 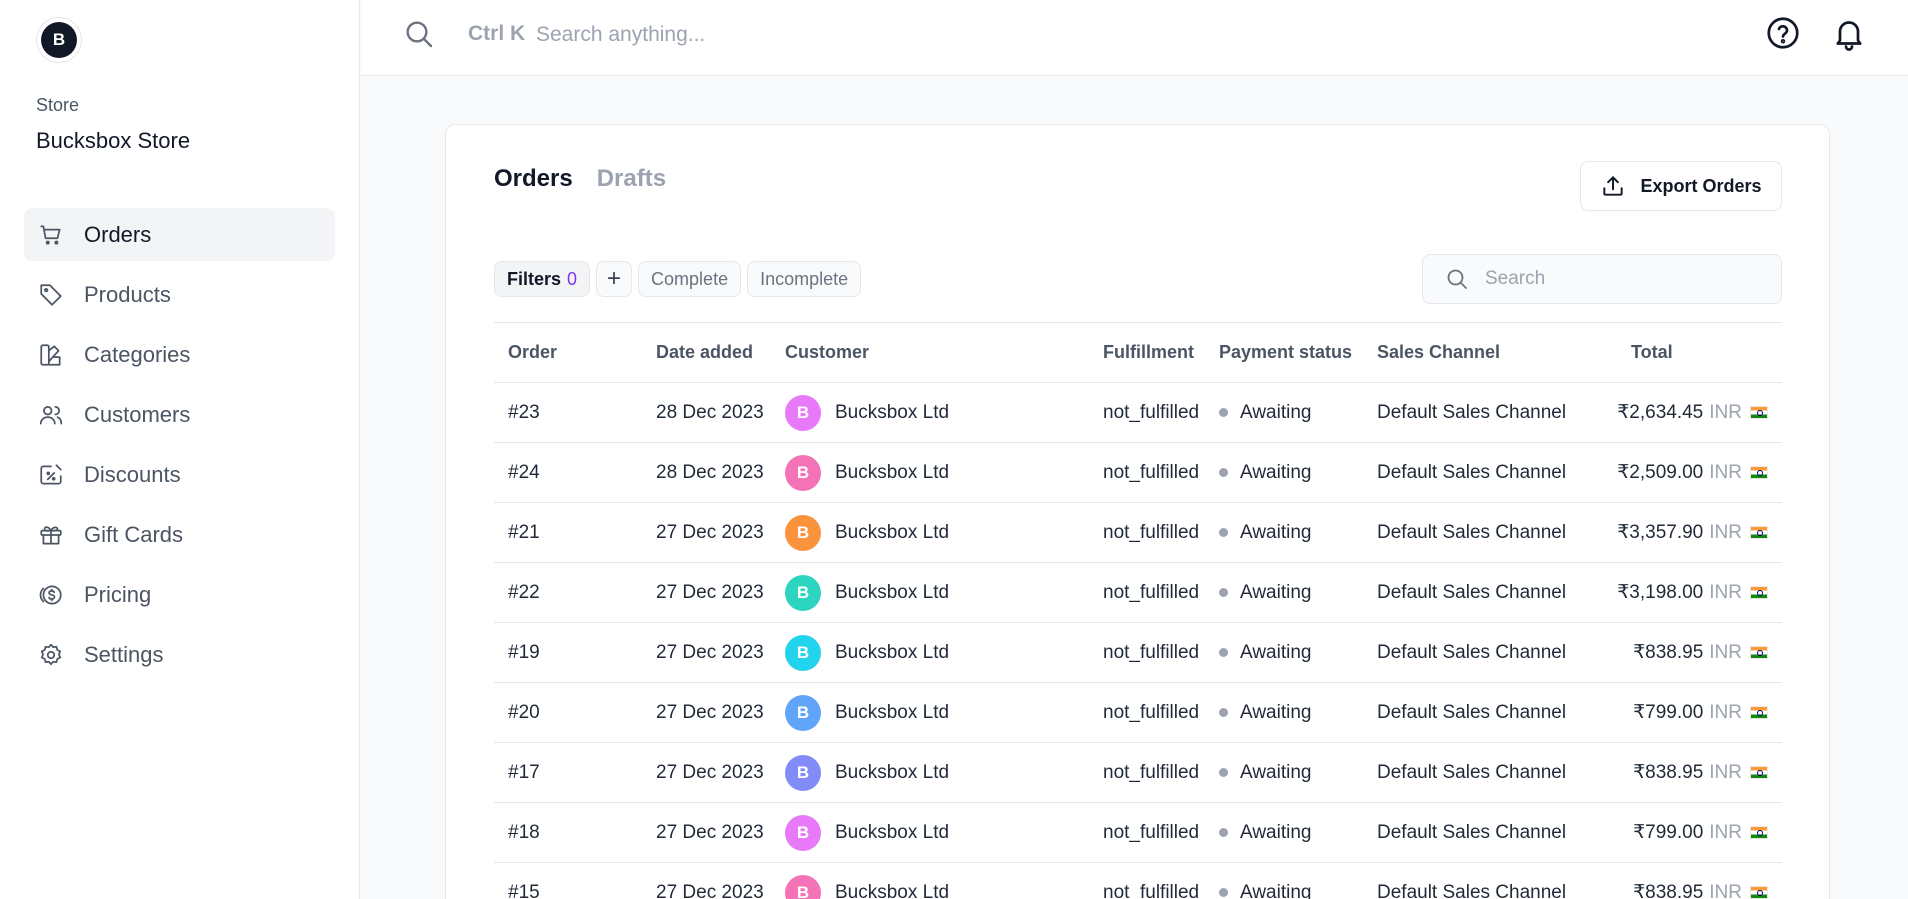 I want to click on column-header-payment-status: Payment status, so click(x=1298, y=353).